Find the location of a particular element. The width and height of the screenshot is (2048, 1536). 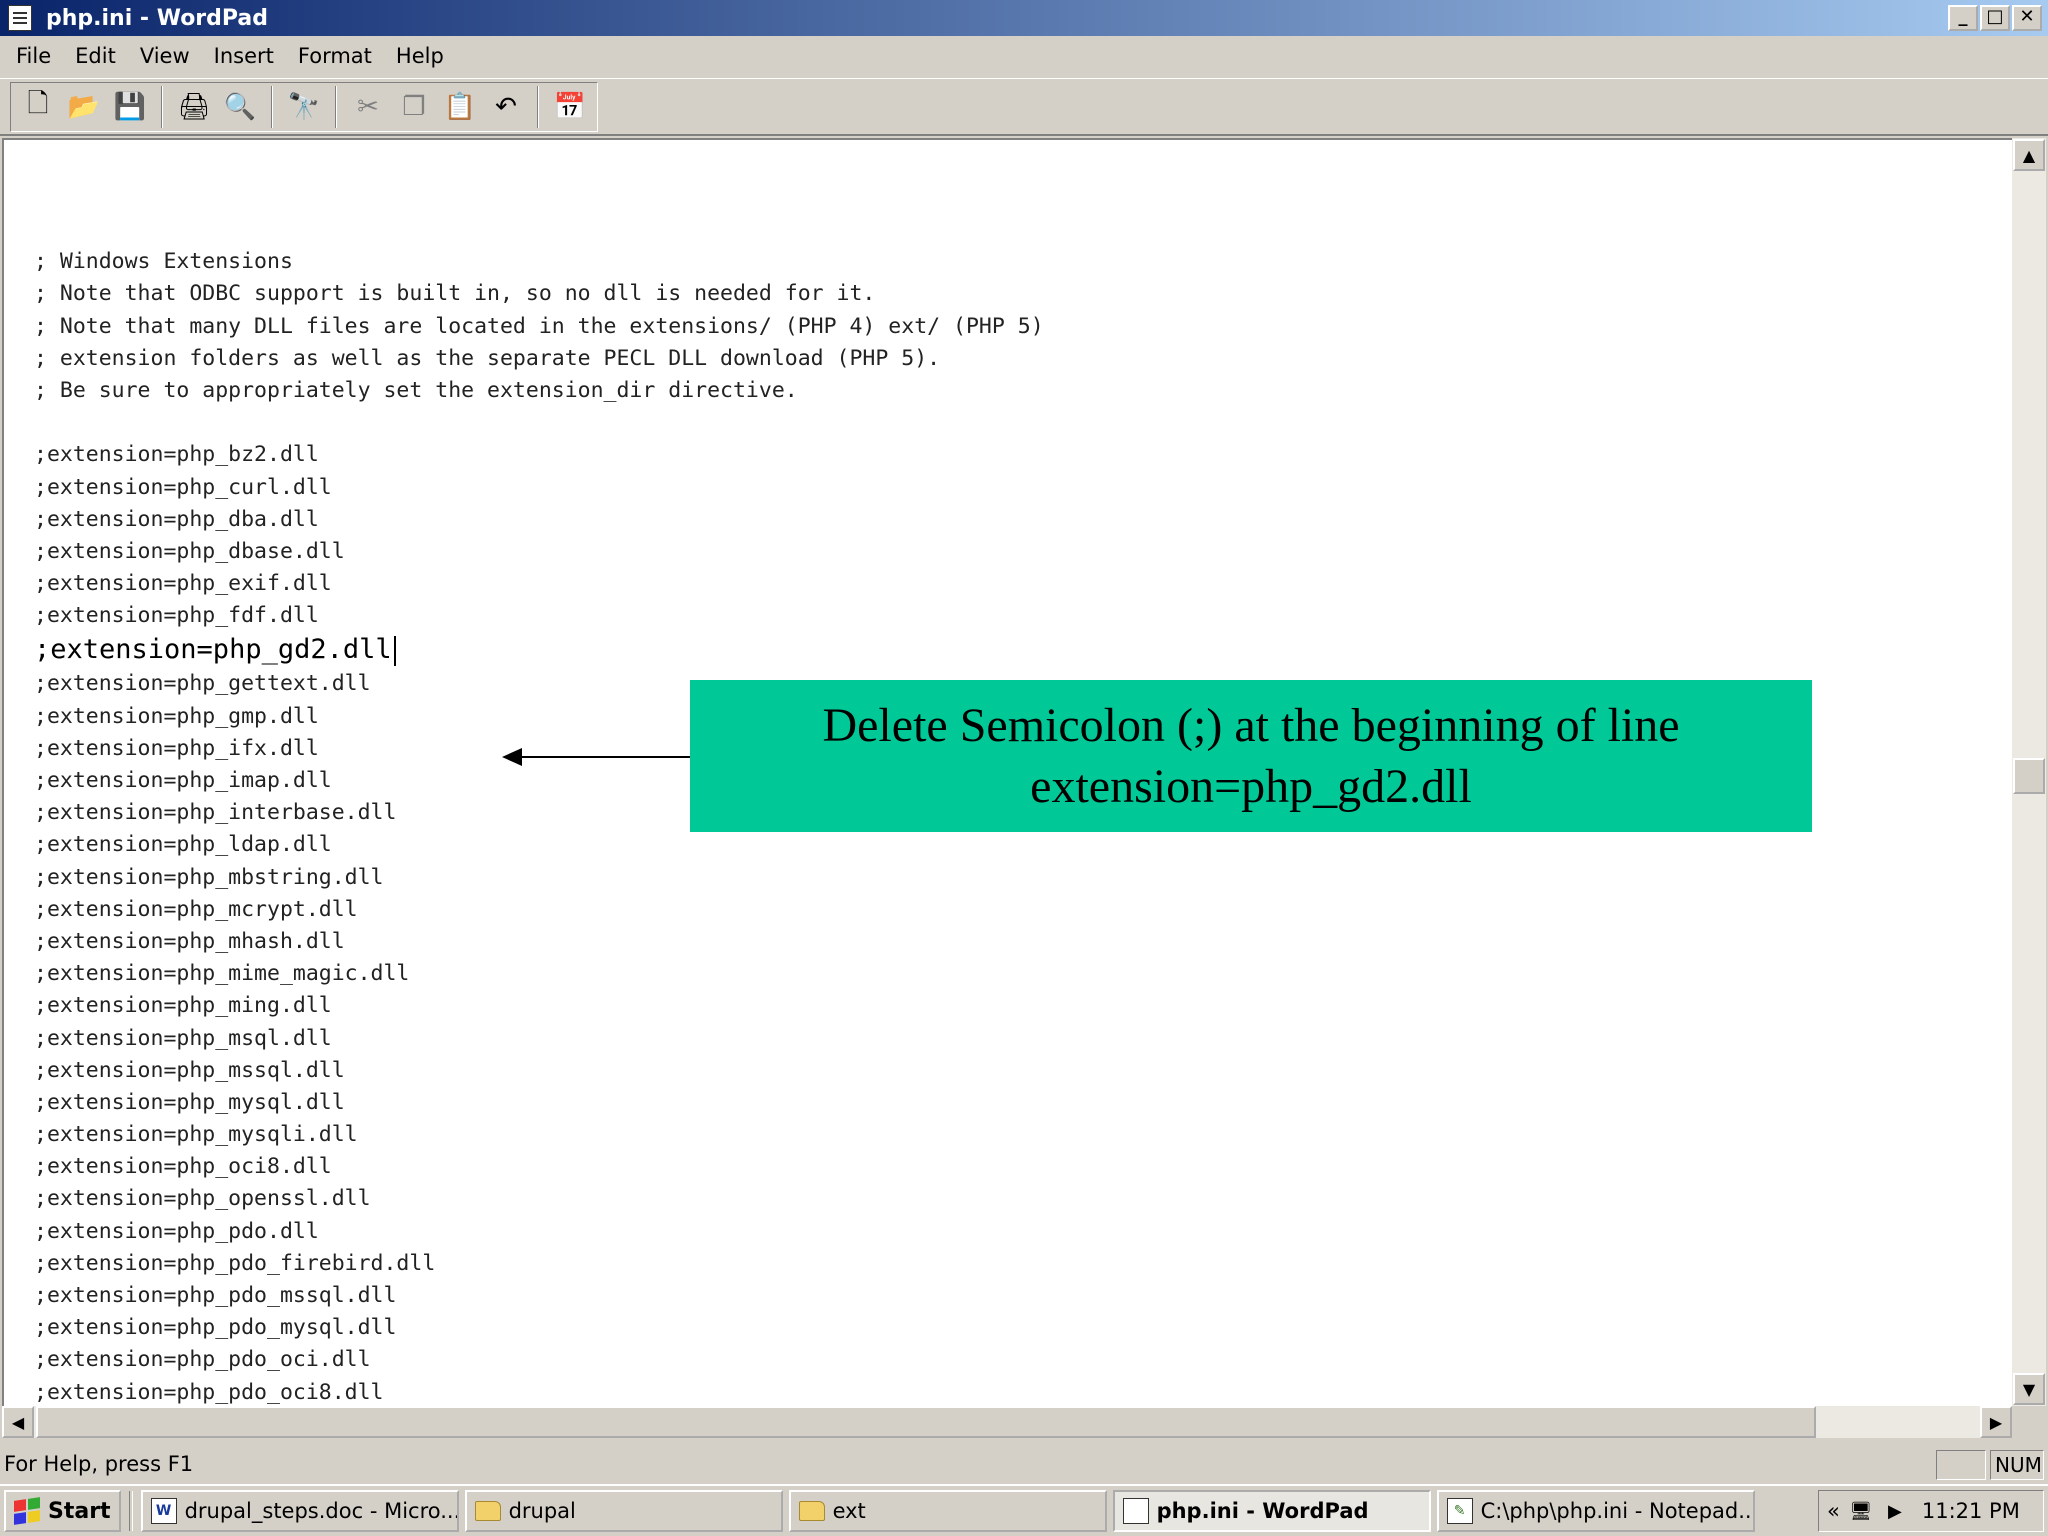

doc-line: ;extension=php_pdo_firebird.dll is located at coordinates (539, 1264).